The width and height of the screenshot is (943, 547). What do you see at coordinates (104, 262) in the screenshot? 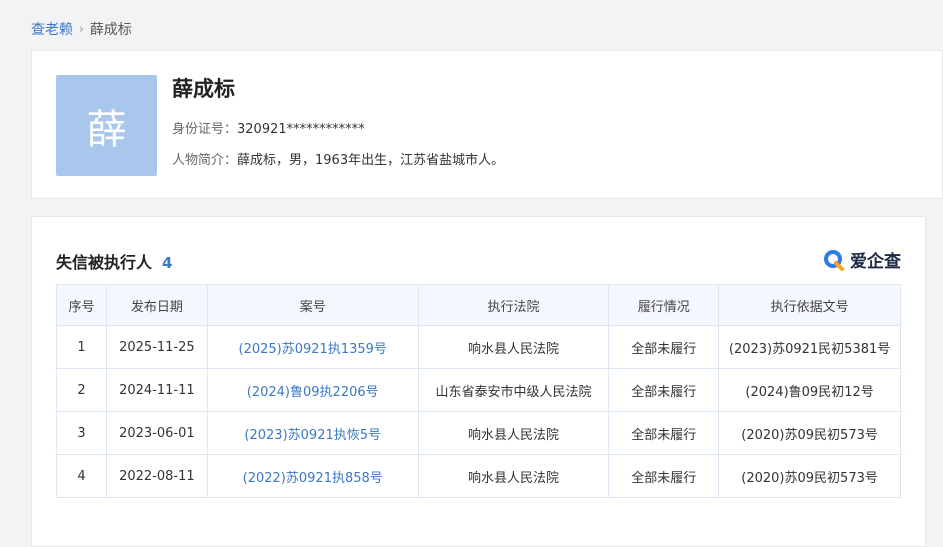
I see `list-title: 失信被执行人` at bounding box center [104, 262].